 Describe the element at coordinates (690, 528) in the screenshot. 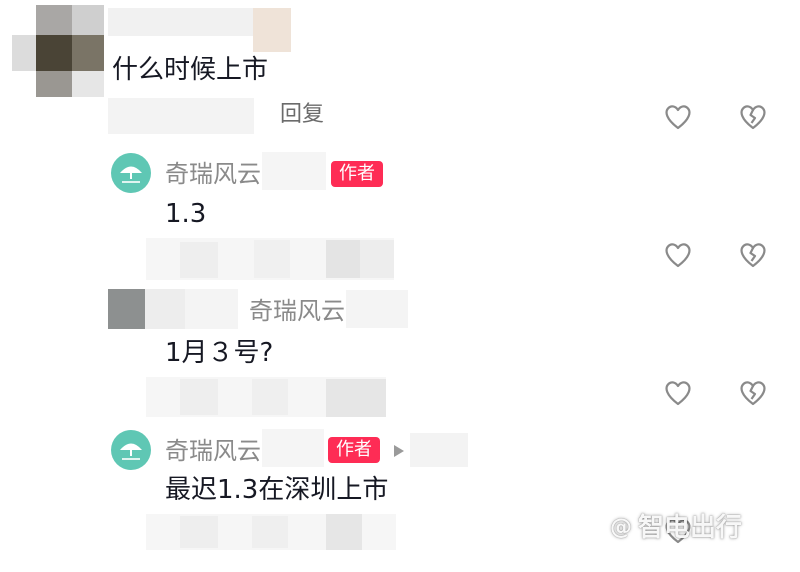

I see `watermark-text: 智电出行` at that location.